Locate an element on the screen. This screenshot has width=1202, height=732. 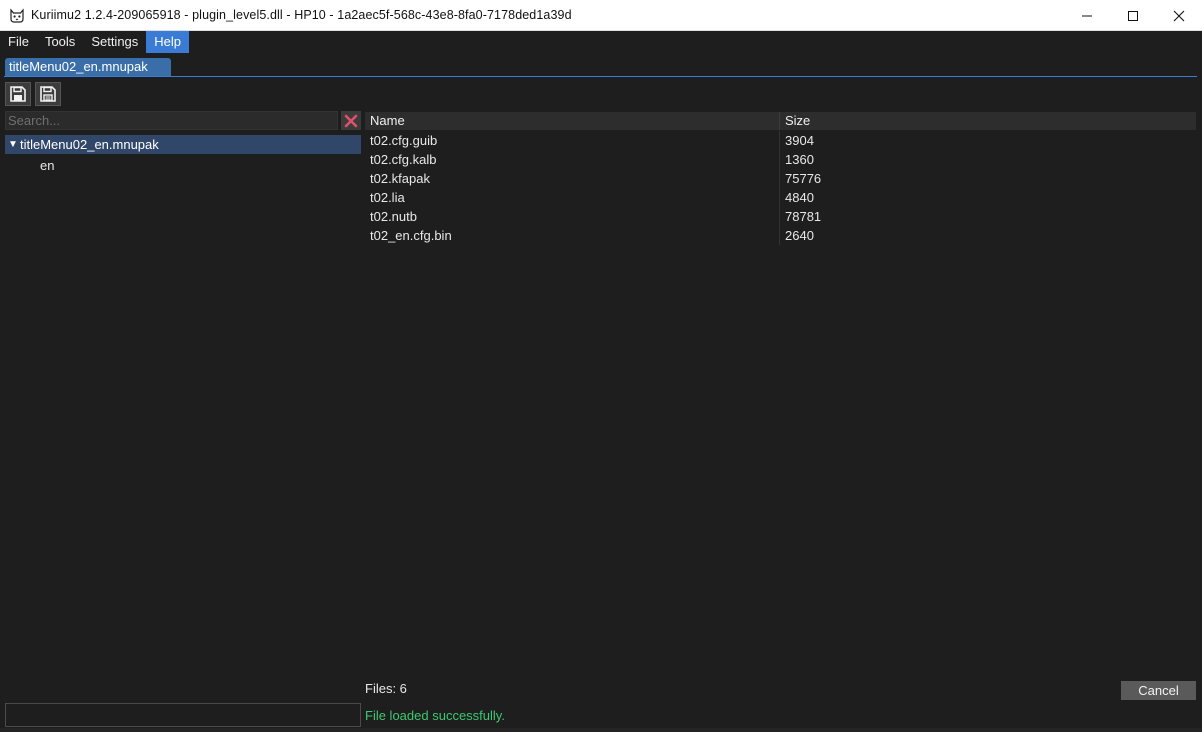
column-header-size: Size is located at coordinates (988, 121).